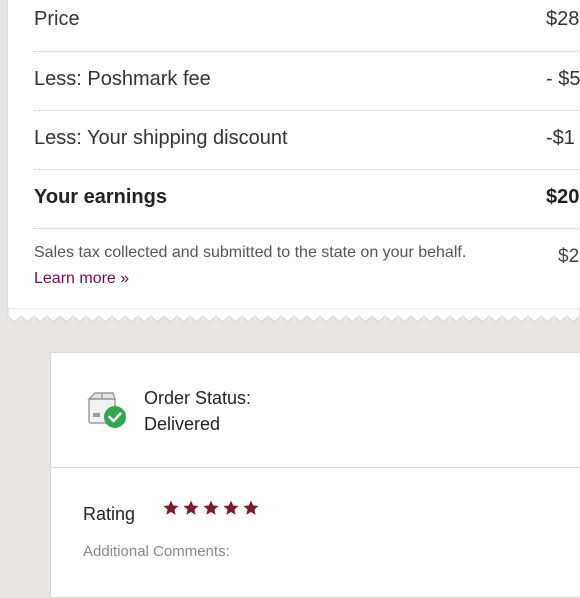  Describe the element at coordinates (122, 79) in the screenshot. I see `fee-label: Less: Poshmark fee` at that location.